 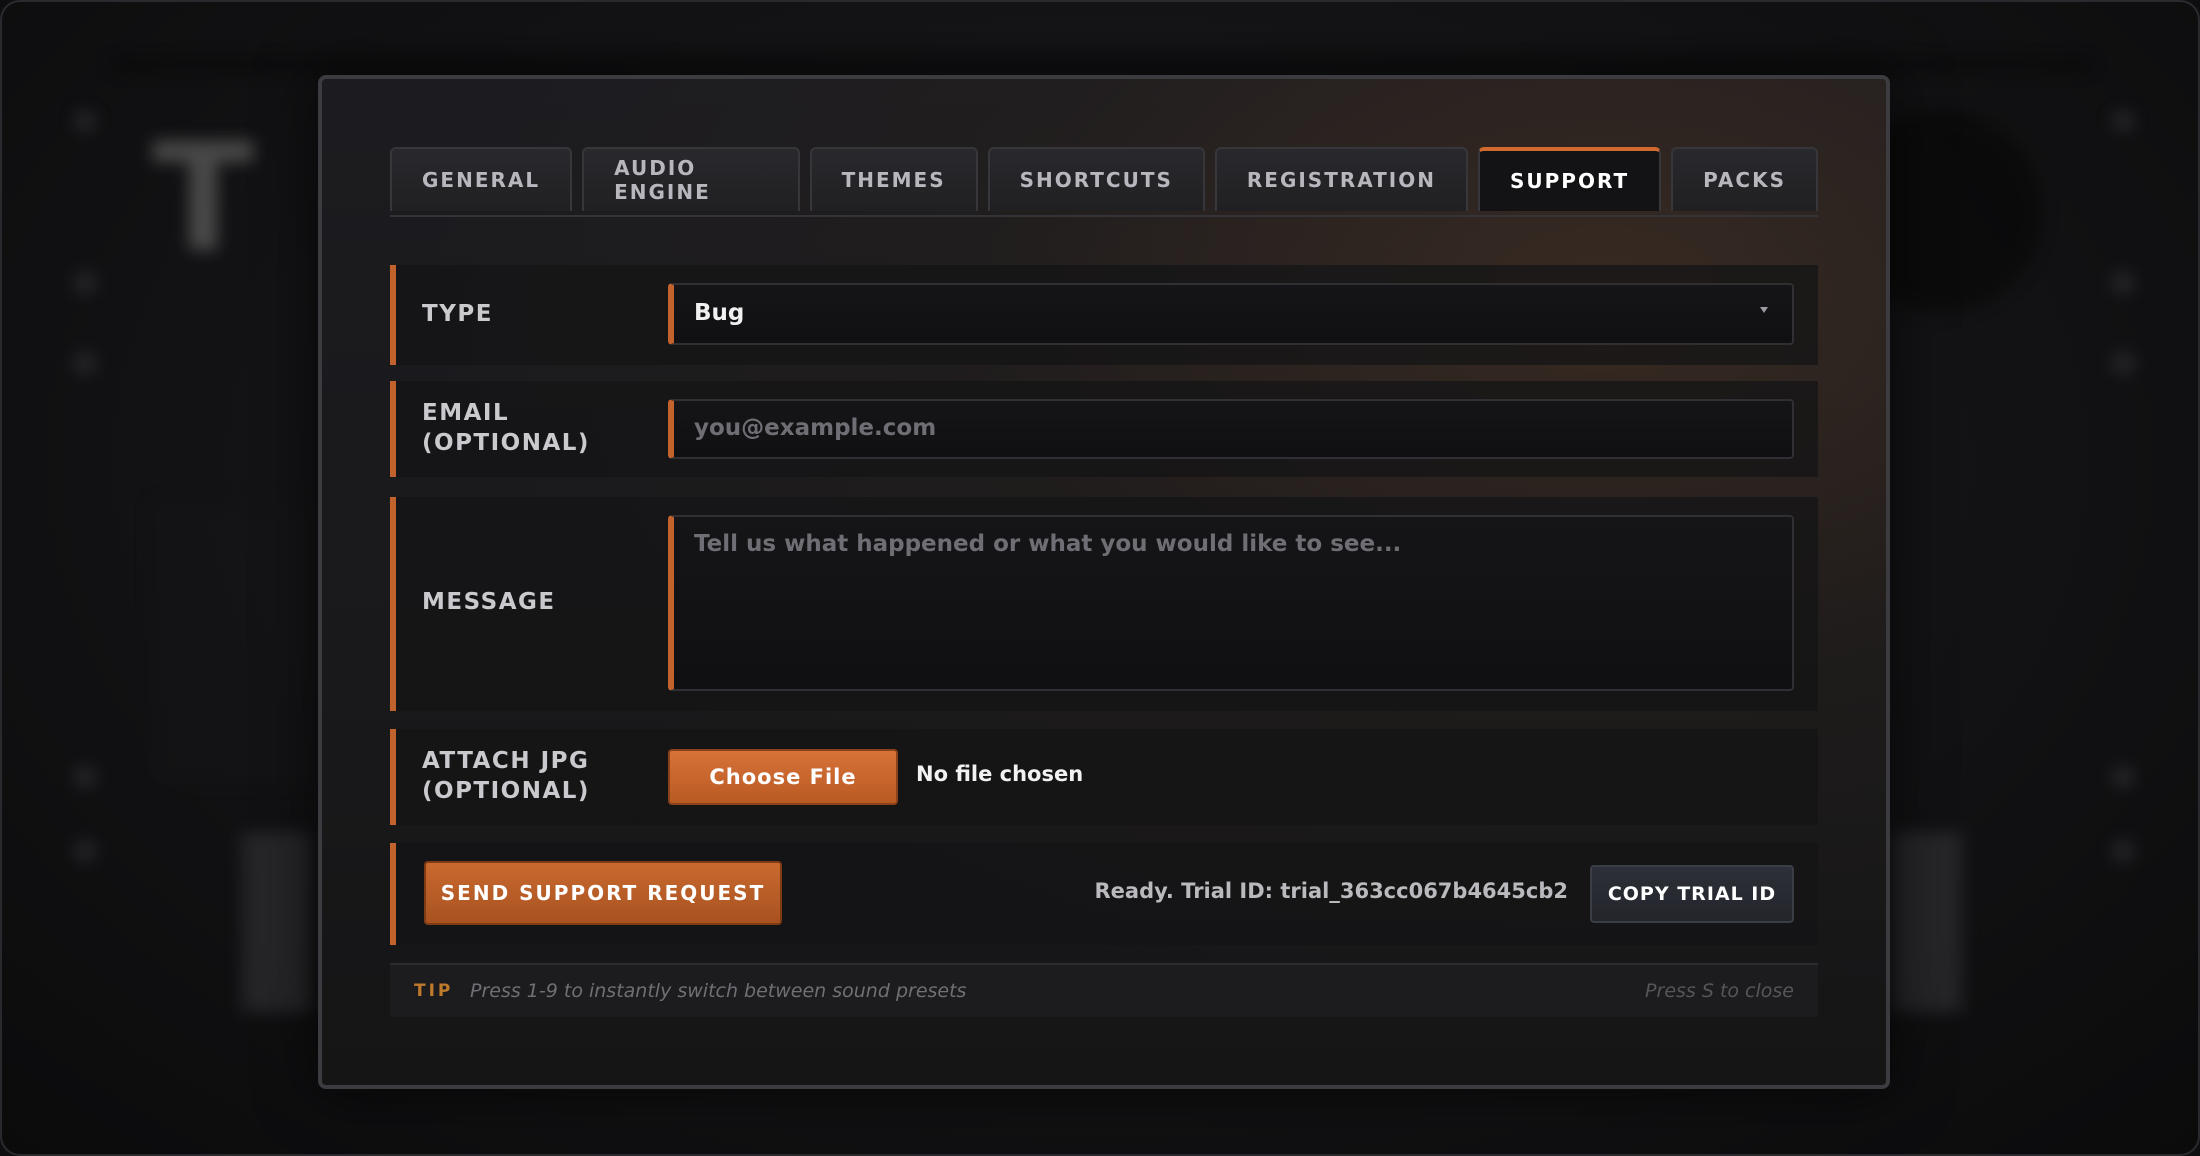 I want to click on attach-label-line2: (OPTIONAL), so click(x=506, y=791).